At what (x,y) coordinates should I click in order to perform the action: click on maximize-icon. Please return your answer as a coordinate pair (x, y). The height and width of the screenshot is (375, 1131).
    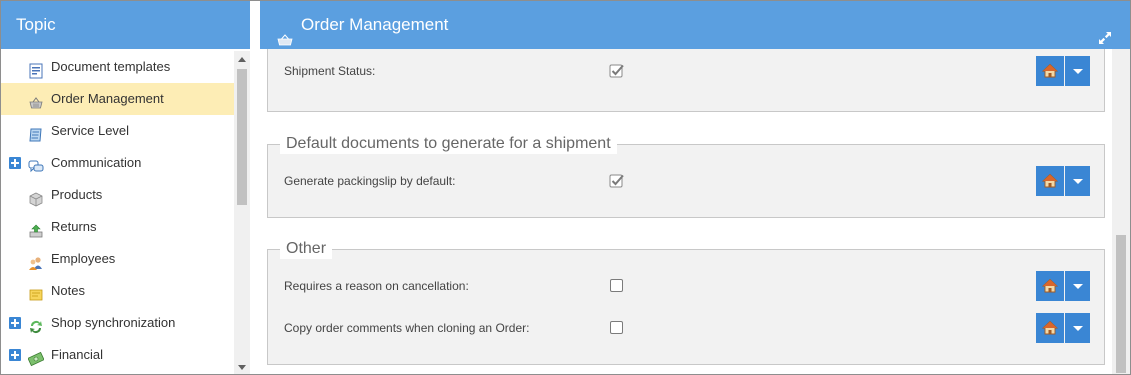
    Looking at the image, I should click on (1105, 30).